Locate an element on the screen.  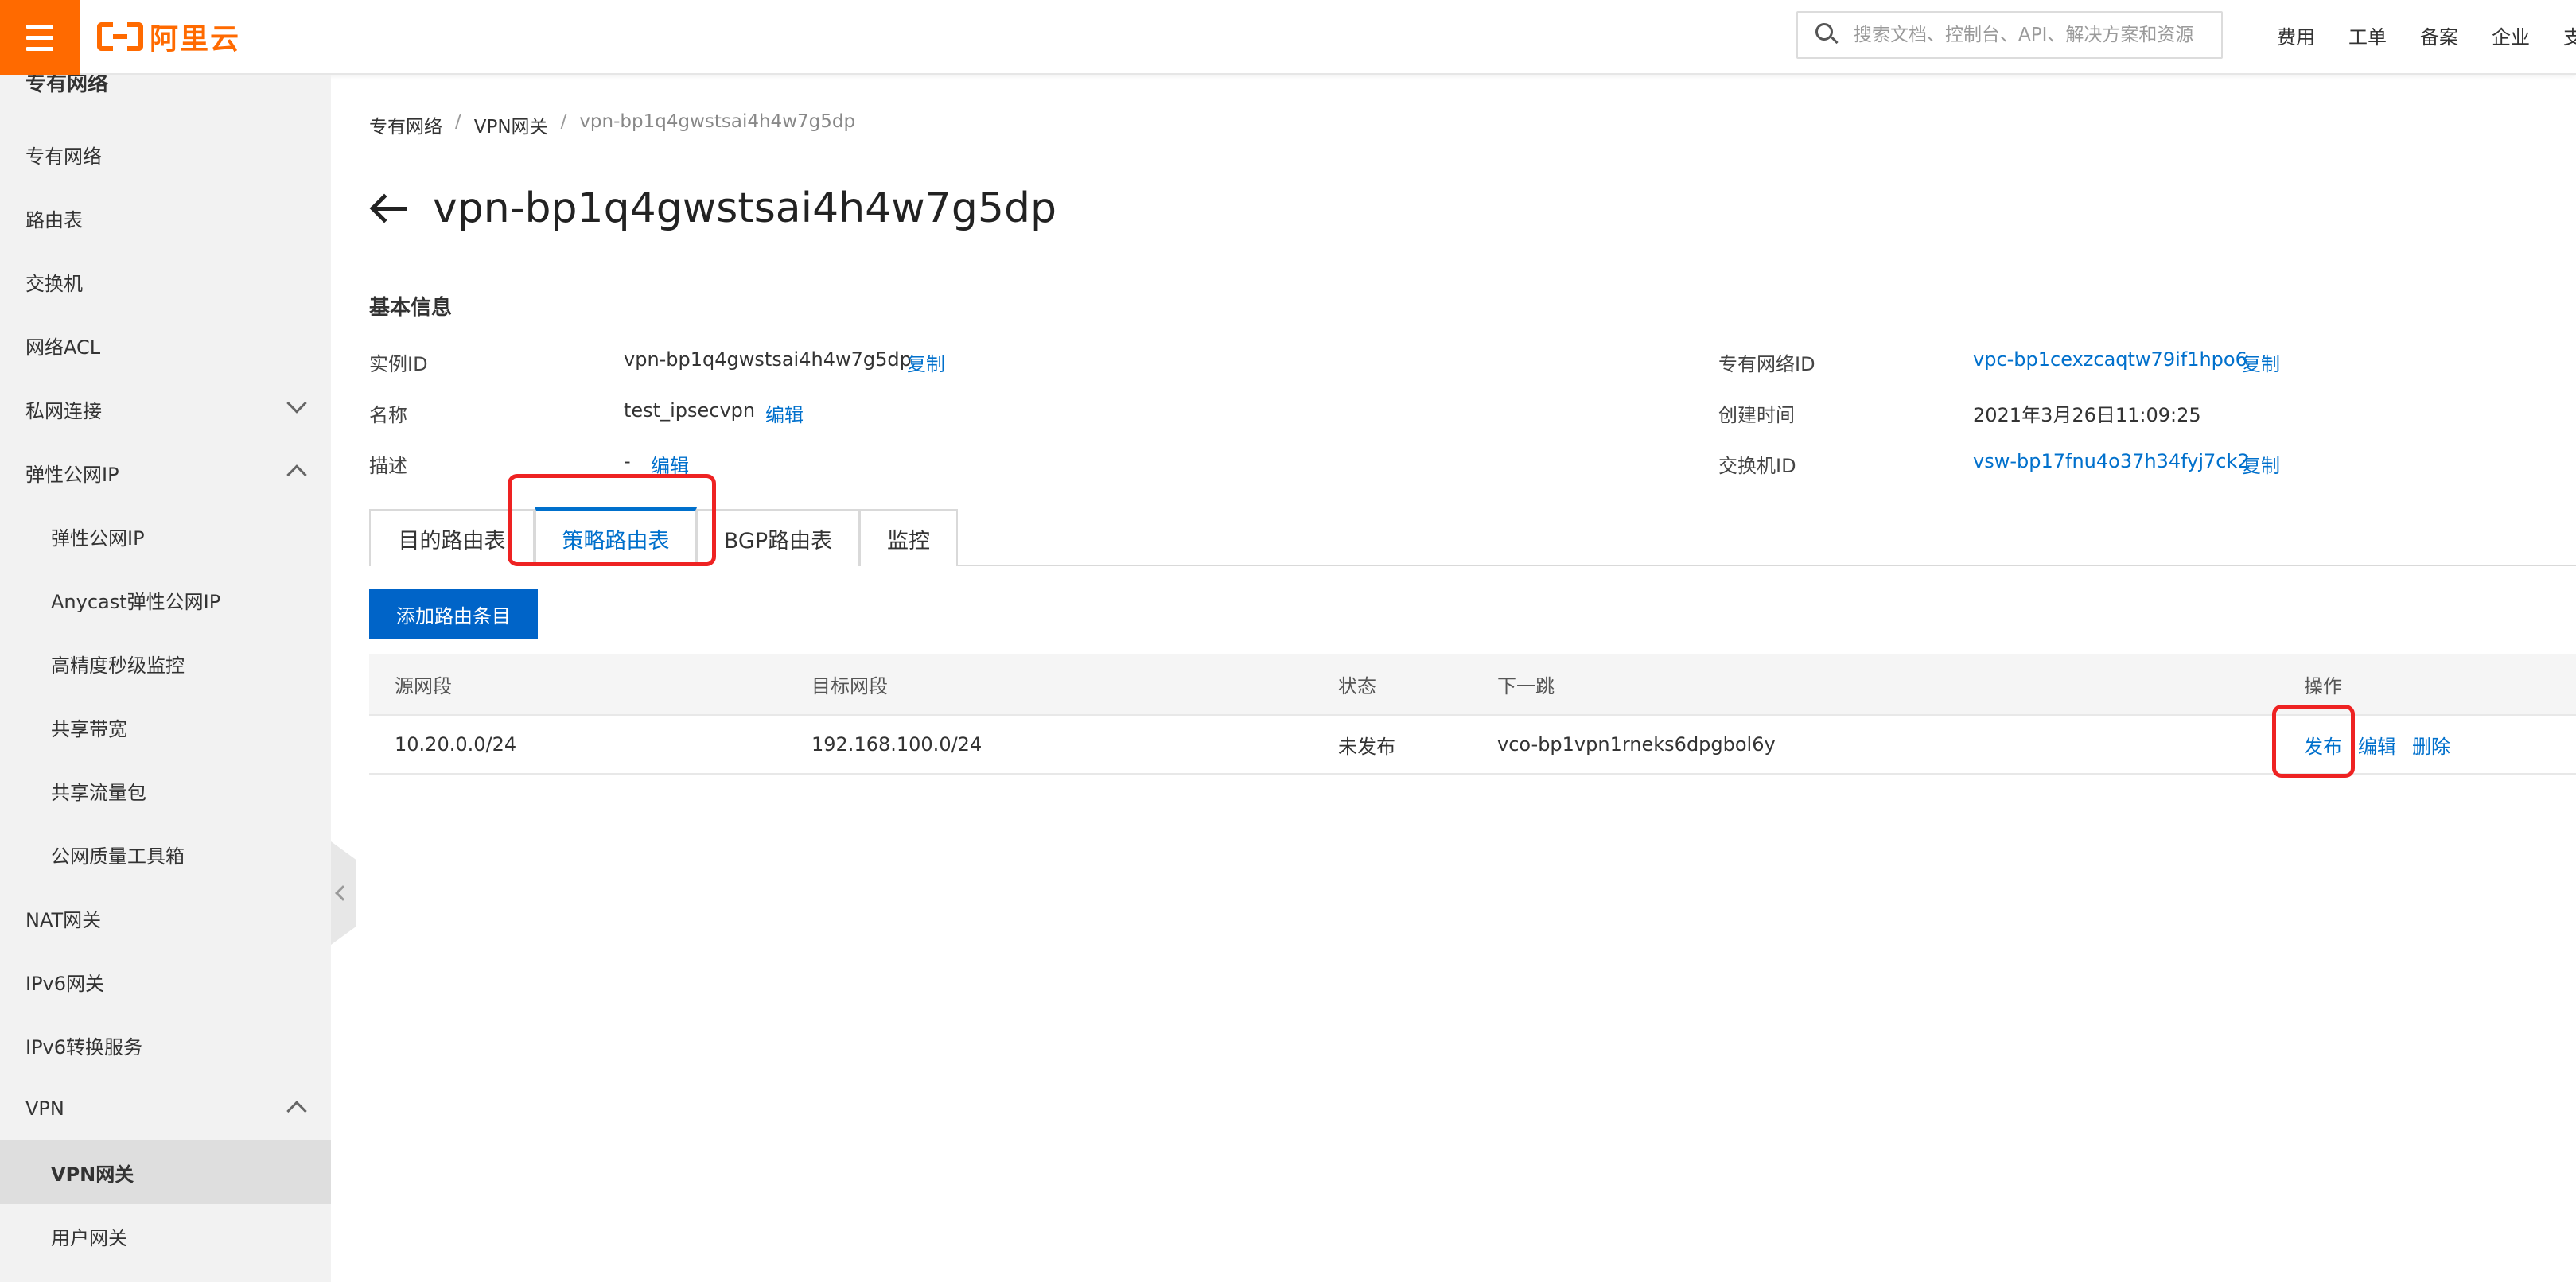
name-label: 名称 is located at coordinates (388, 415).